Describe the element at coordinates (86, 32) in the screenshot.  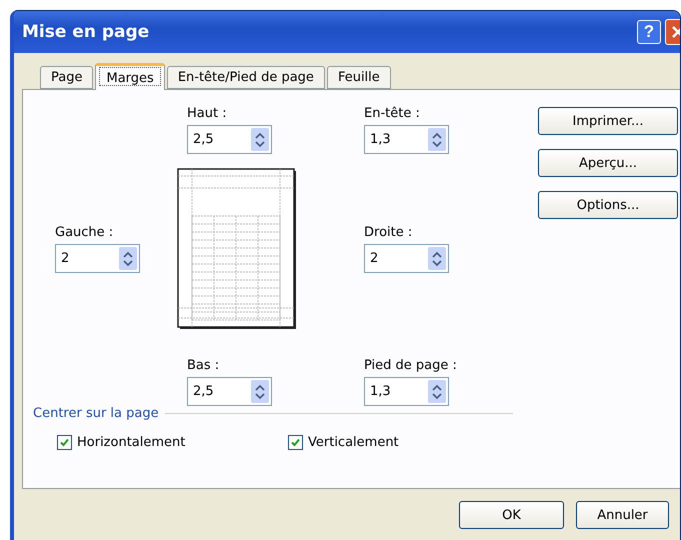
I see `window-title: Mise en page` at that location.